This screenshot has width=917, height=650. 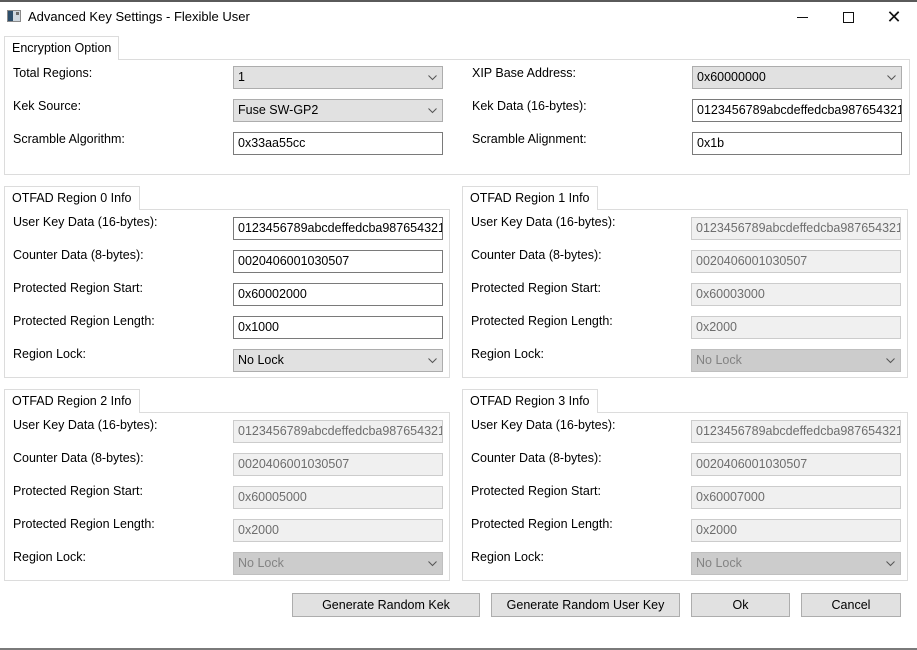 I want to click on otfad-region-1-title: OTFAD Region 1 Info, so click(x=530, y=198).